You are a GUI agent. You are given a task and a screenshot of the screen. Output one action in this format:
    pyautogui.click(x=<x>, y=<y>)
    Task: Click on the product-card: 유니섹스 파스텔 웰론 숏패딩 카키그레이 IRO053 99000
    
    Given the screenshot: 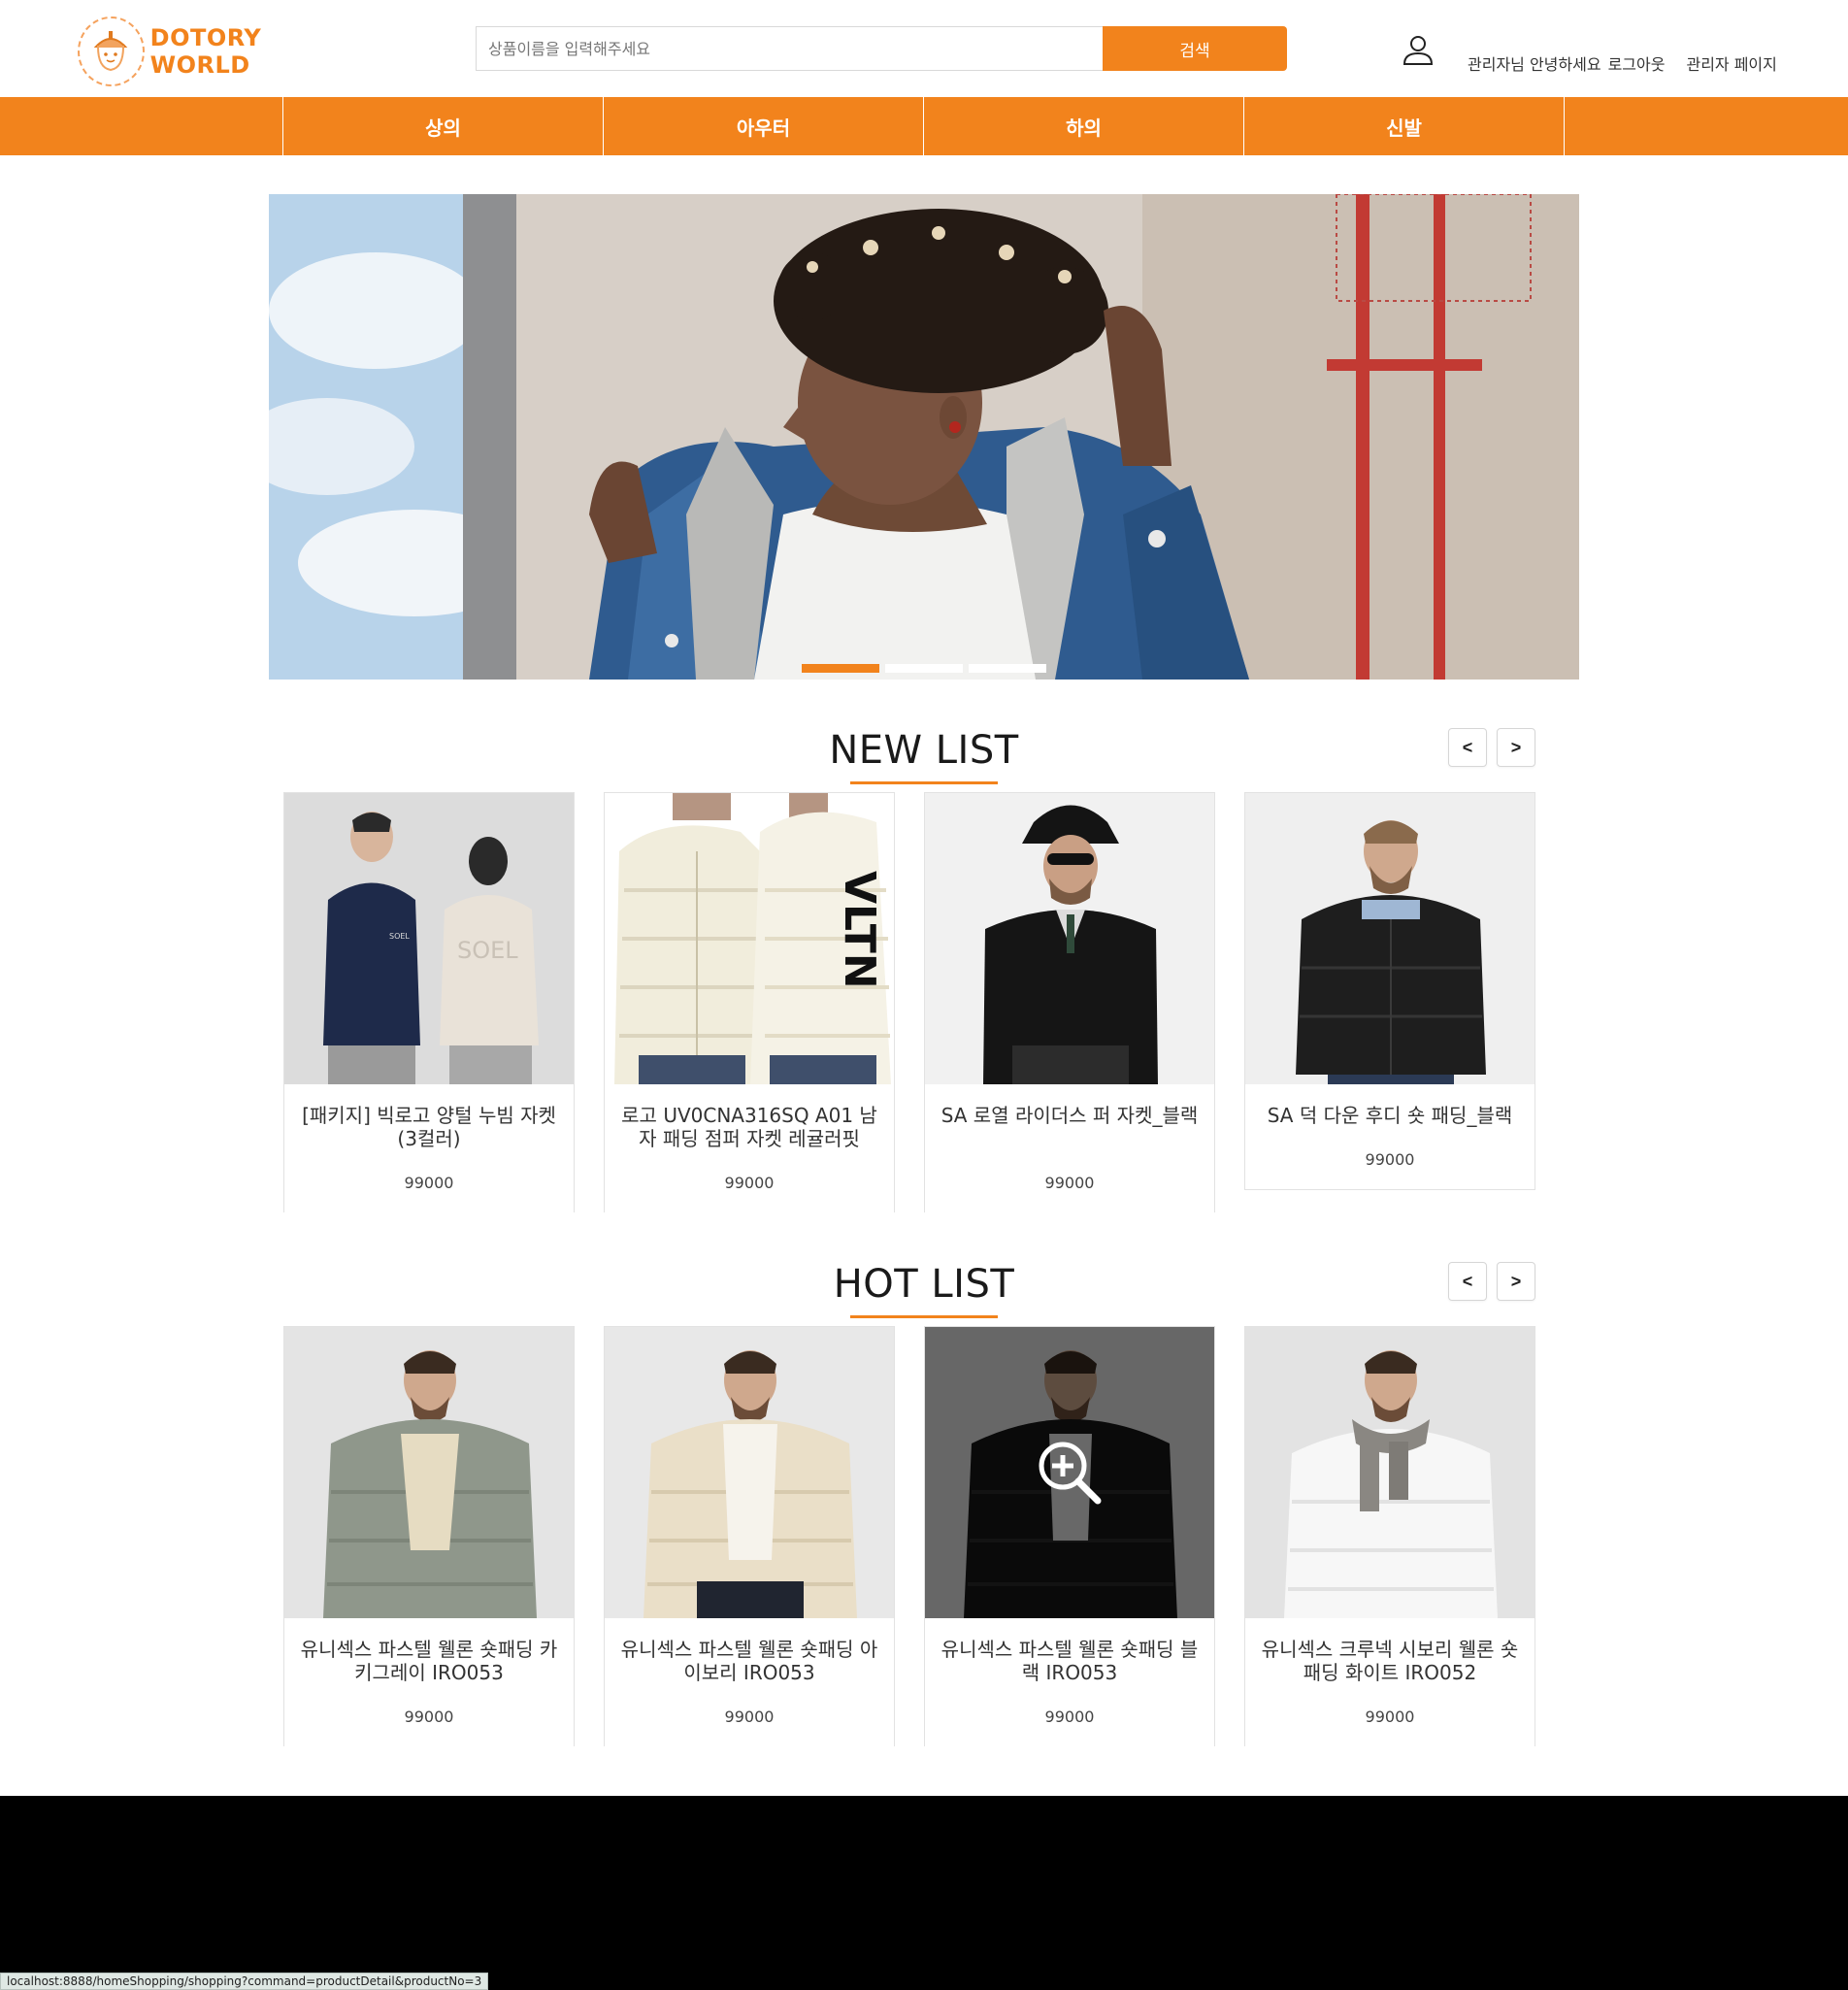 What is the action you would take?
    pyautogui.click(x=429, y=1536)
    